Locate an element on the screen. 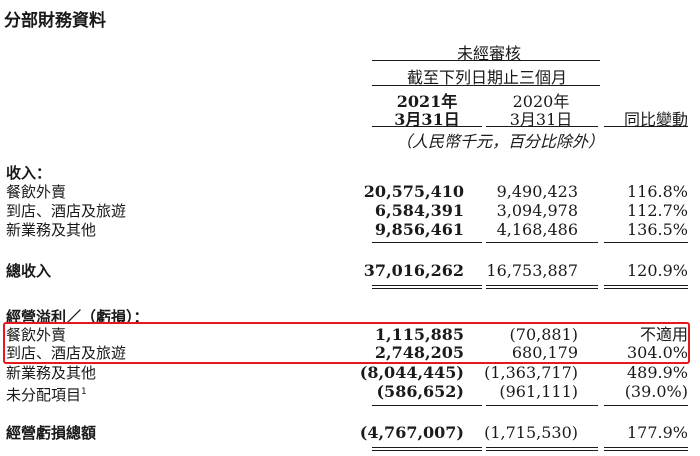 This screenshot has height=456, width=700. value-2020: 680,179 is located at coordinates (544, 352).